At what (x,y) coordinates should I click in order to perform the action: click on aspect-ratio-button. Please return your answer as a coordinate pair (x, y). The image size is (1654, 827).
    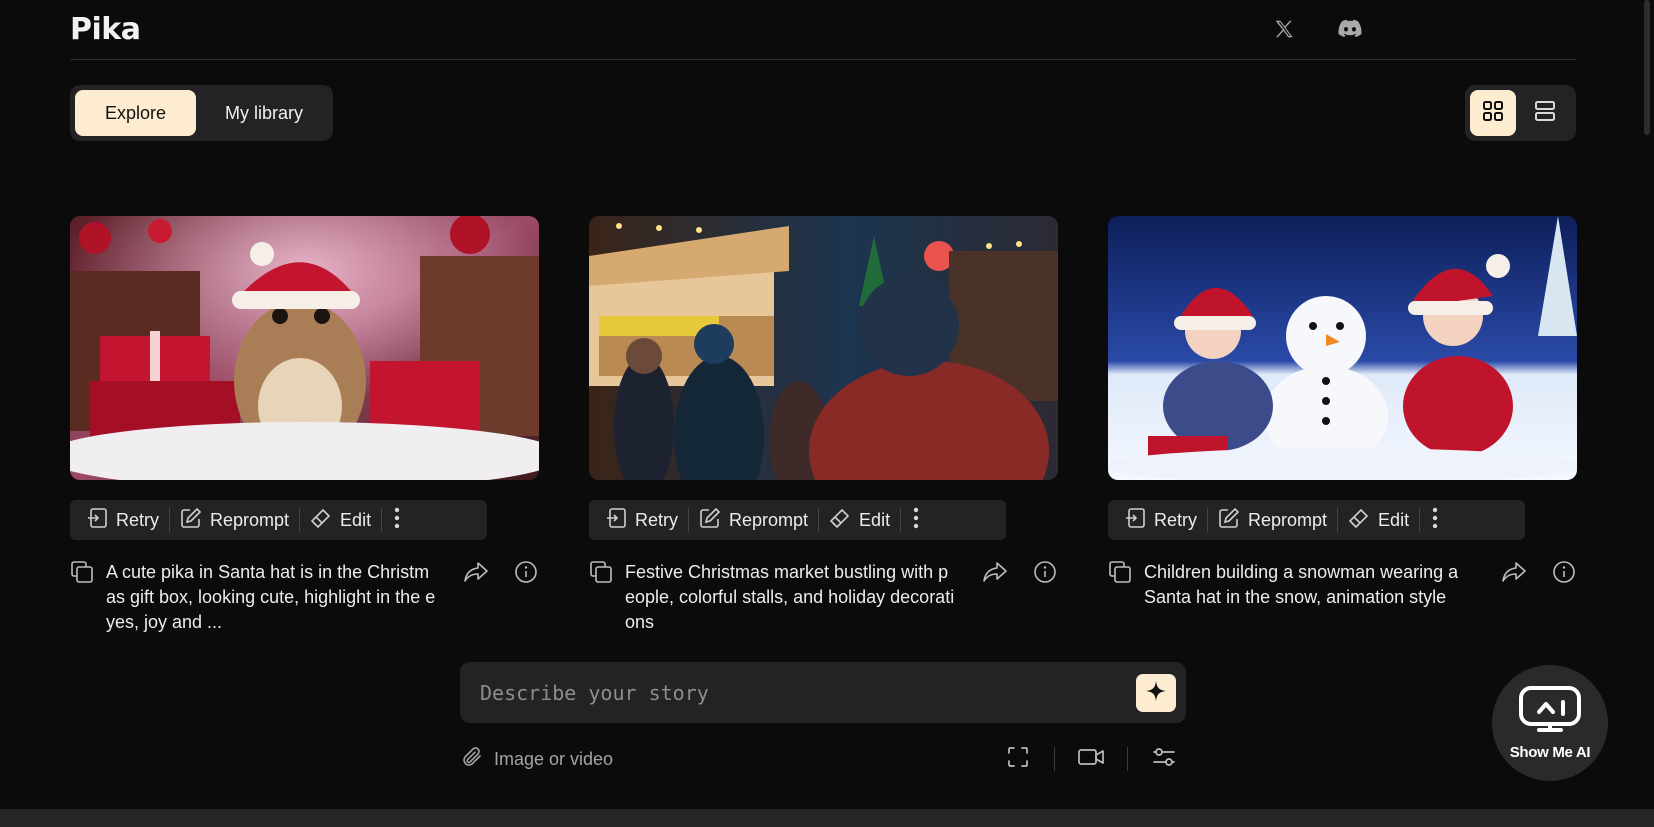
    Looking at the image, I should click on (1018, 759).